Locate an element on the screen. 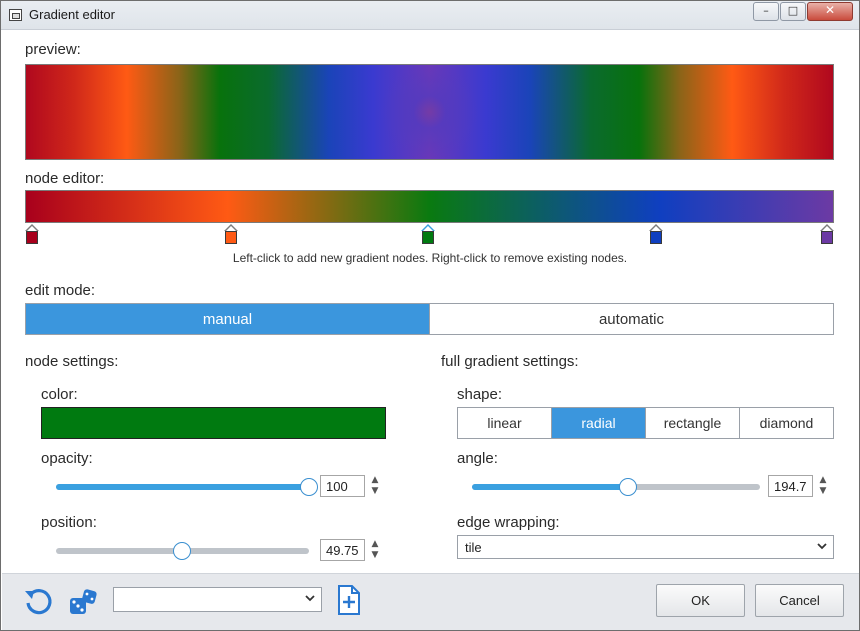 This screenshot has height=631, width=860. edit-mode-toggle: manual automatic is located at coordinates (429, 319).